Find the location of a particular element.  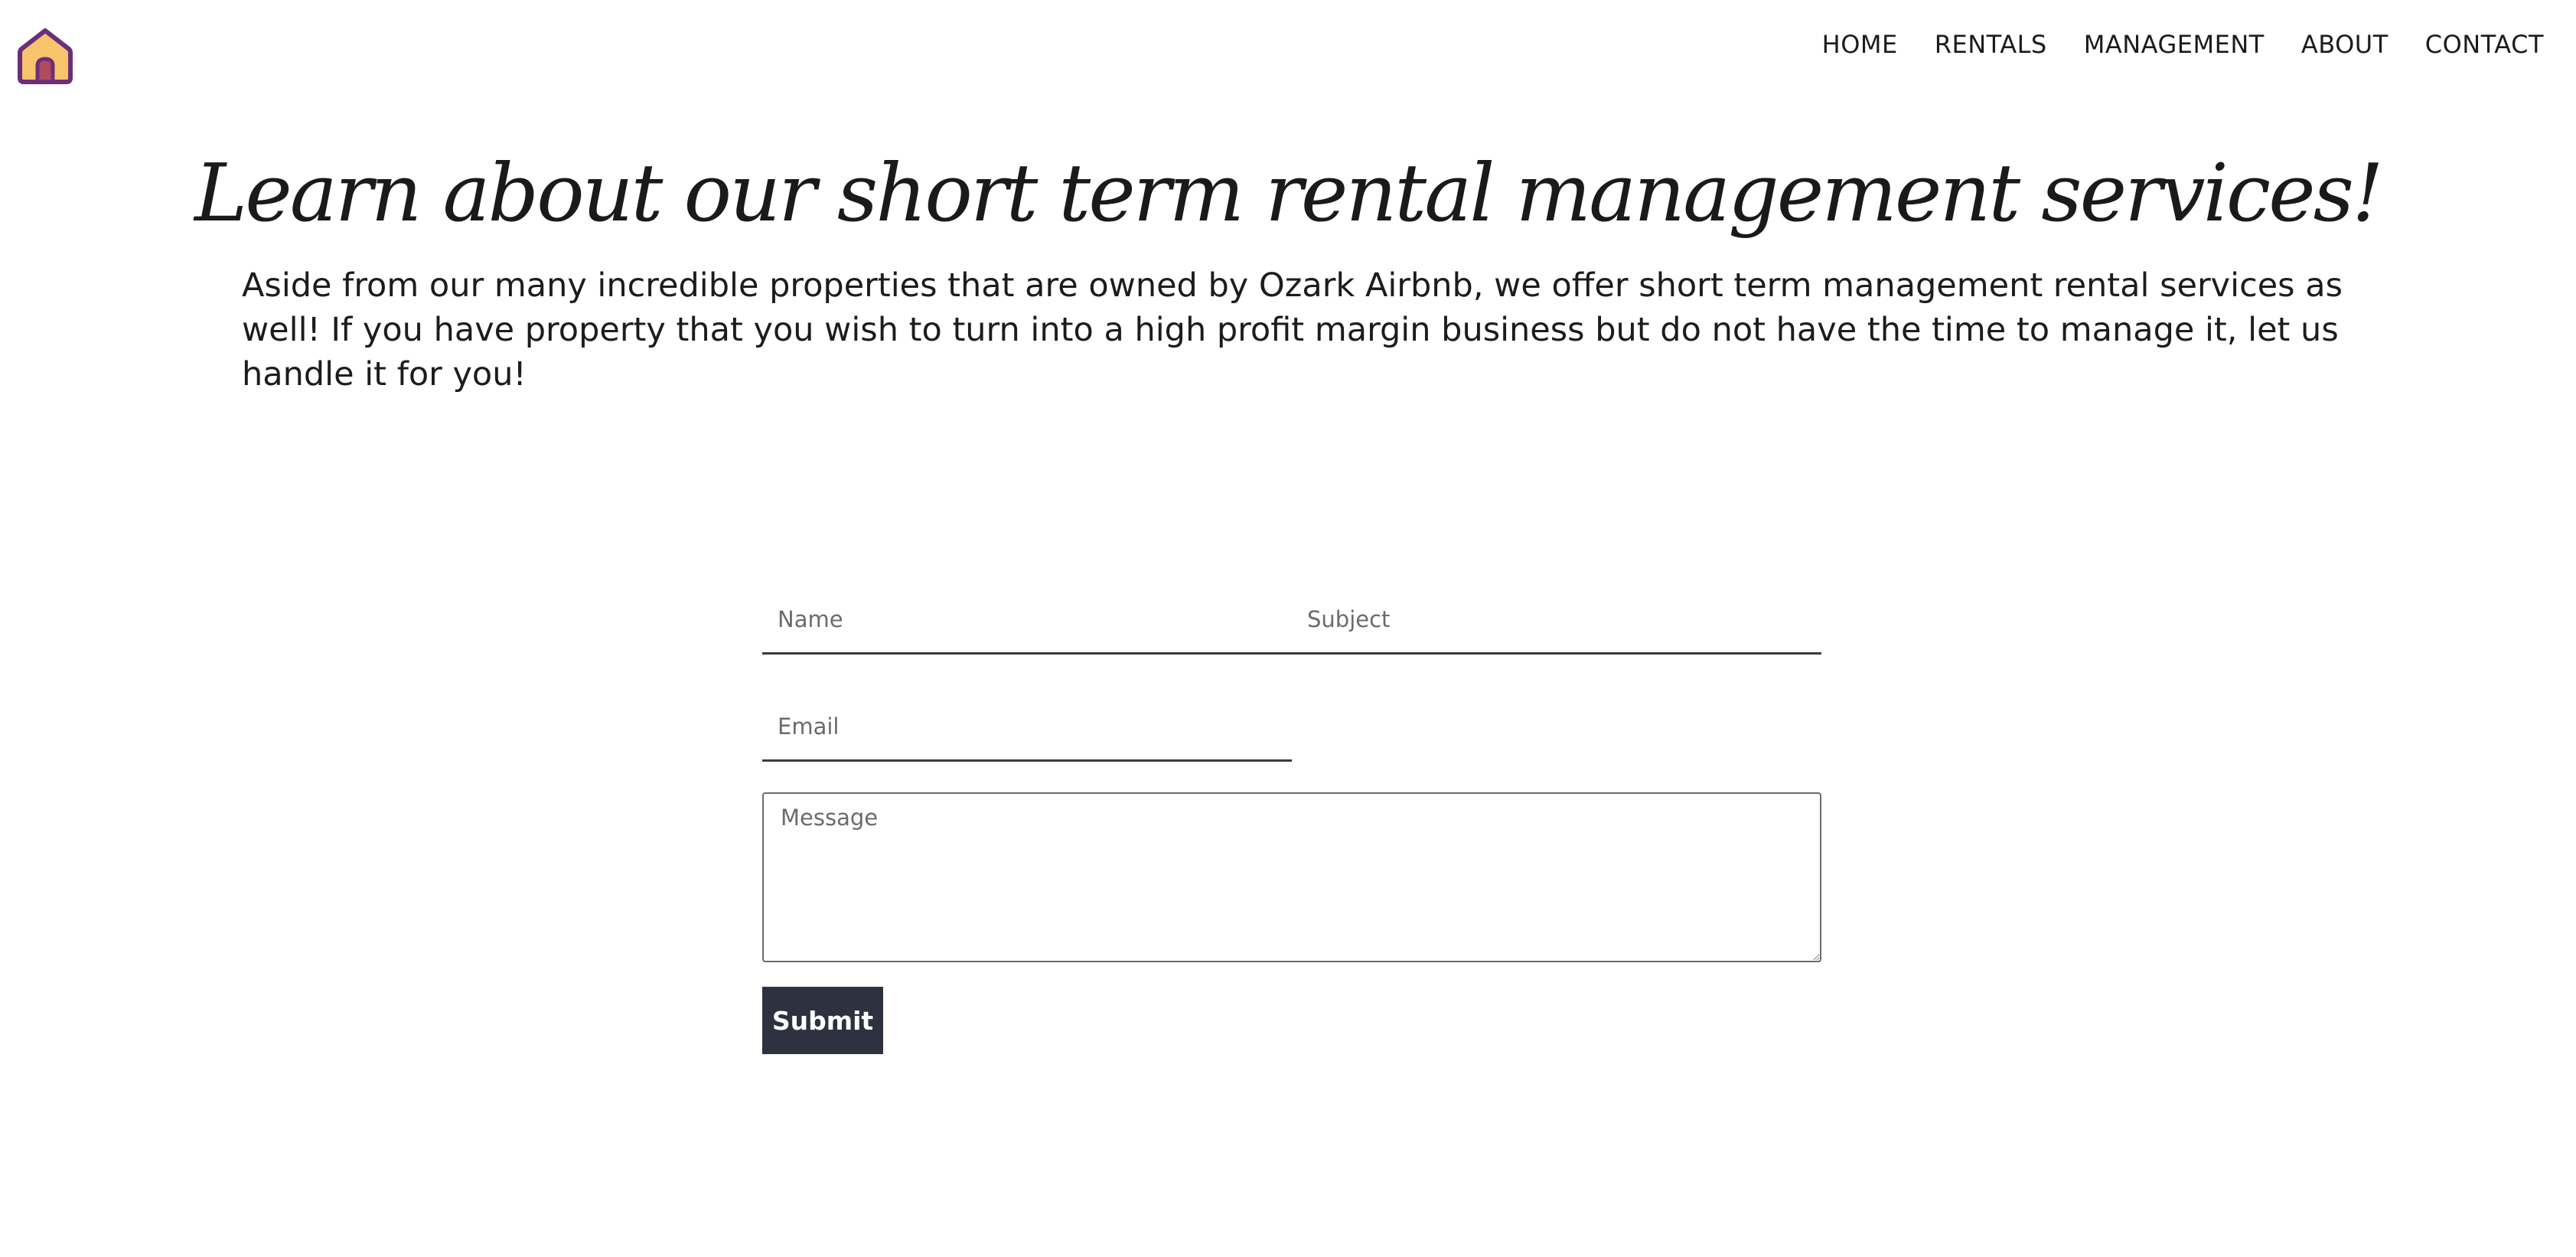

nav-home: HOME is located at coordinates (1860, 44).